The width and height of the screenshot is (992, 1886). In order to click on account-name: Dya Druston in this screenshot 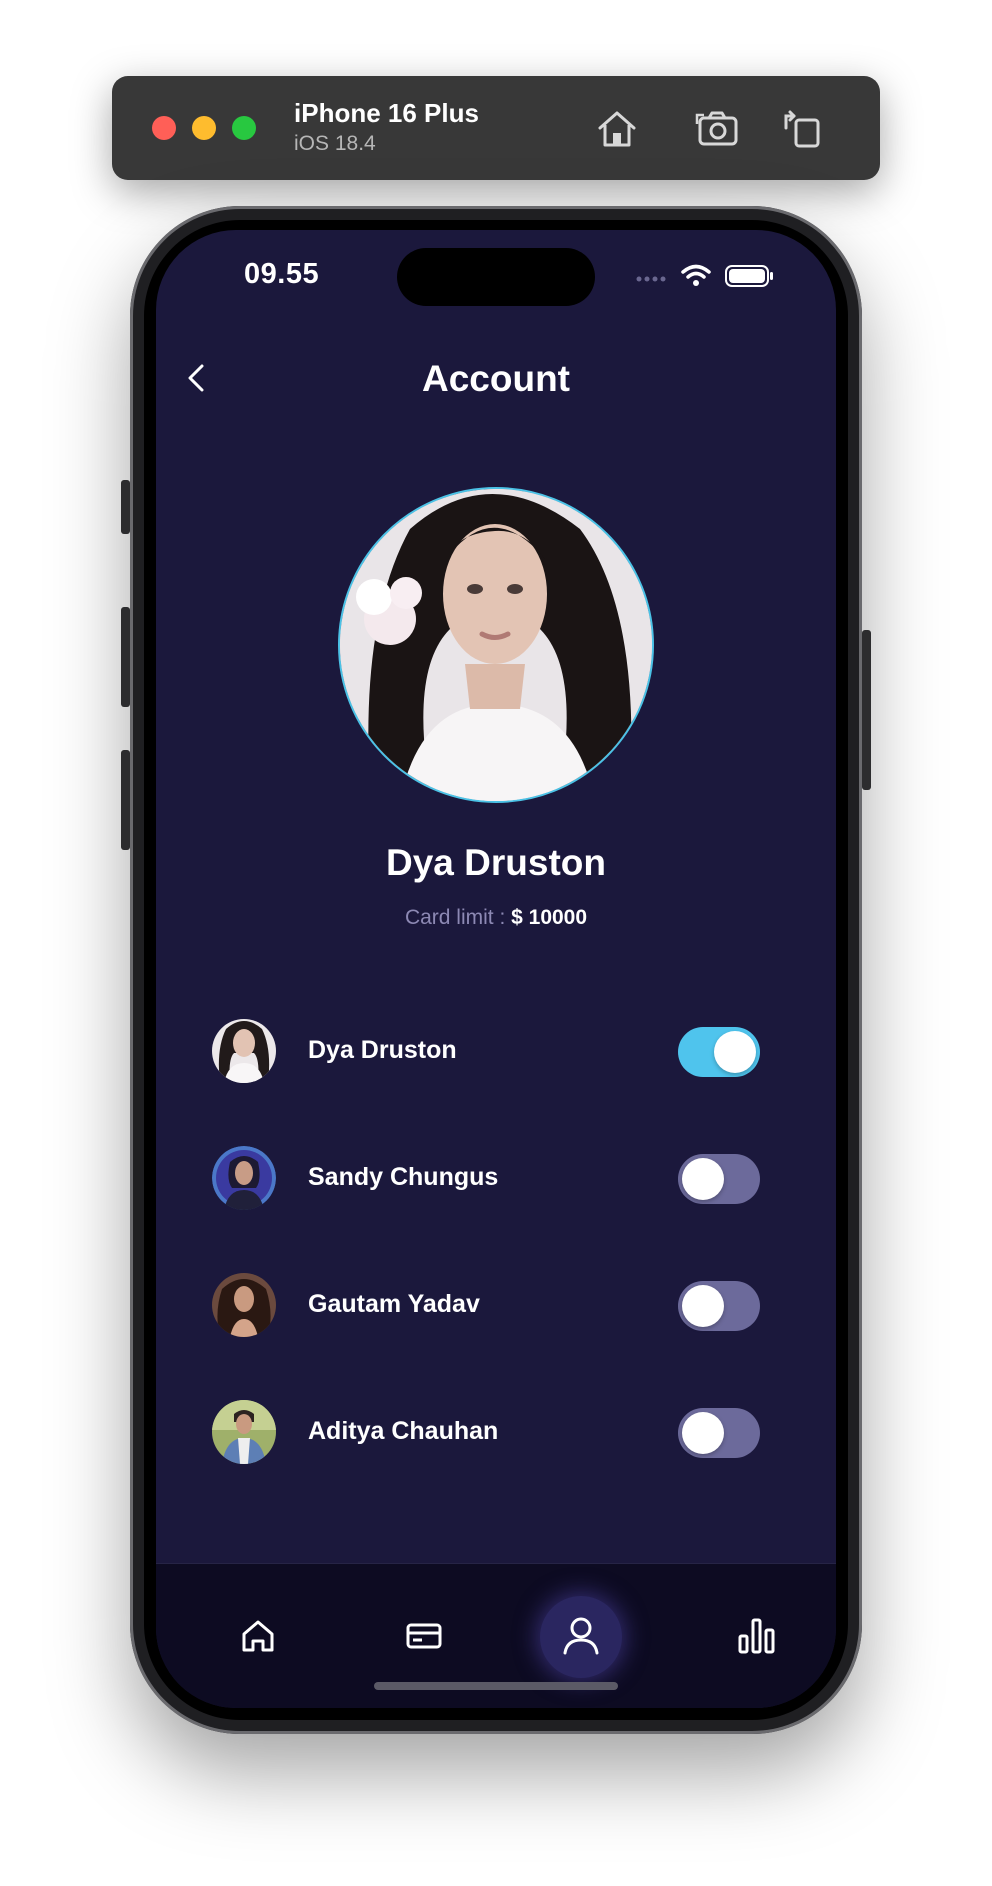, I will do `click(382, 1050)`.